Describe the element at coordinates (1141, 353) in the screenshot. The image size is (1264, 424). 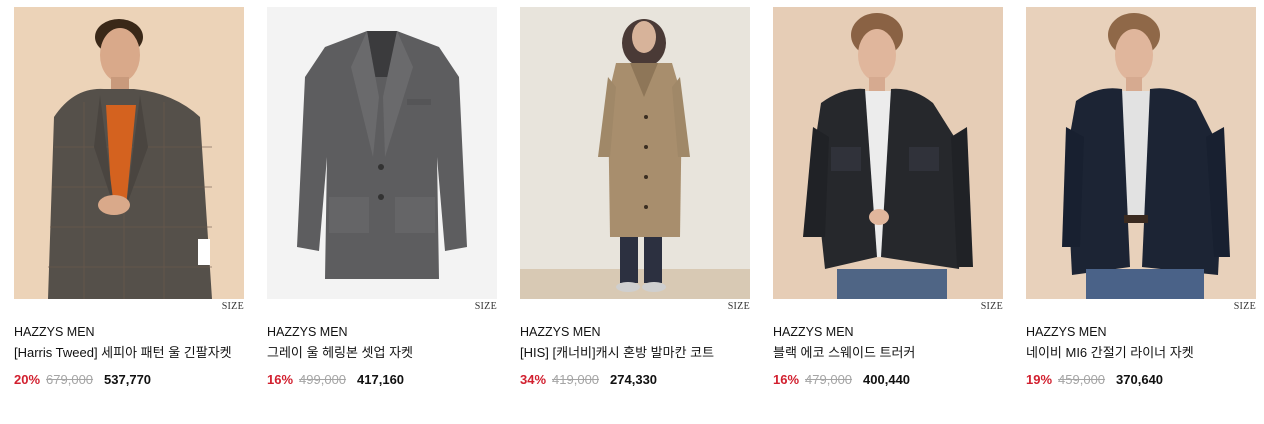
I see `product-name: 네이비 MI6 간절기 라이너 자켓` at that location.